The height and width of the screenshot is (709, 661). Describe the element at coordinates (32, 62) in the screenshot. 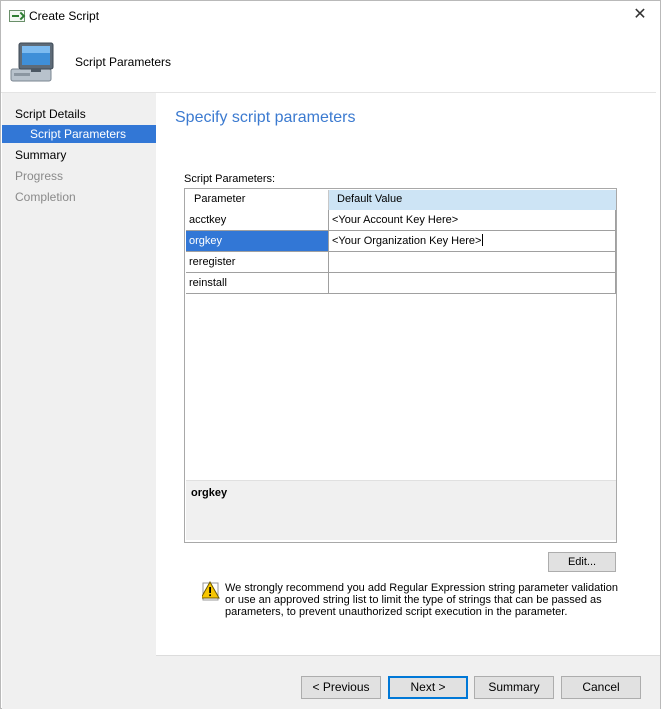

I see `computer-icon` at that location.